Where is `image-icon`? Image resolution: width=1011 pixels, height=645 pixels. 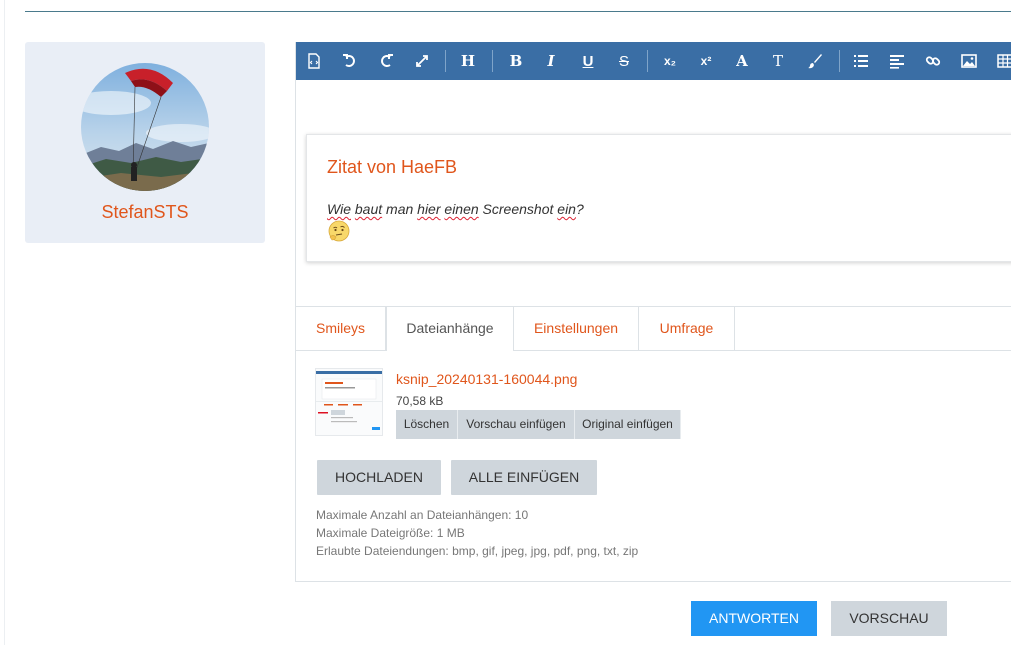
image-icon is located at coordinates (969, 61).